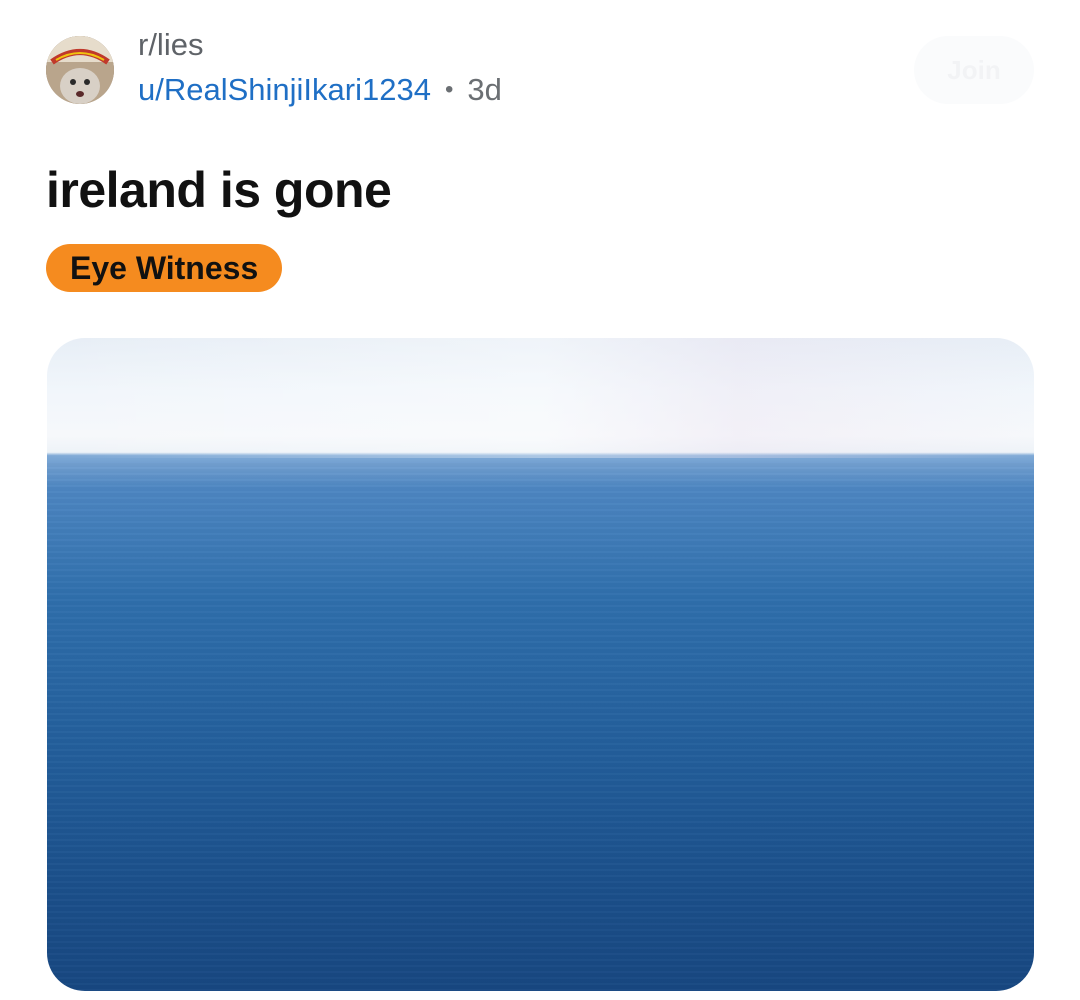  I want to click on subreddit-name: r/lies, so click(320, 45).